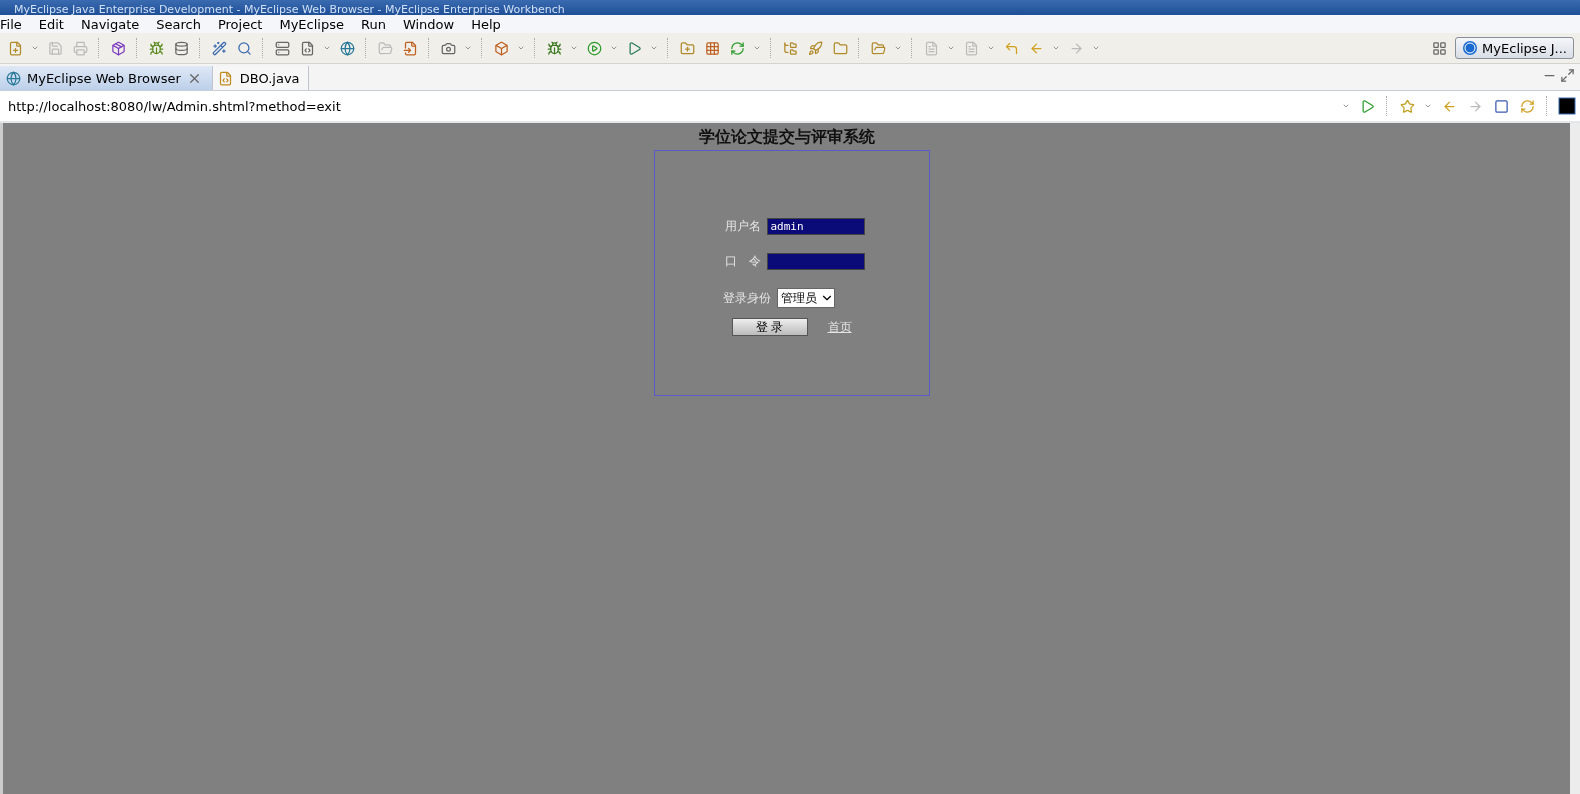 Image resolution: width=1580 pixels, height=794 pixels. I want to click on tab-label: MyEclipse Web Browser, so click(104, 78).